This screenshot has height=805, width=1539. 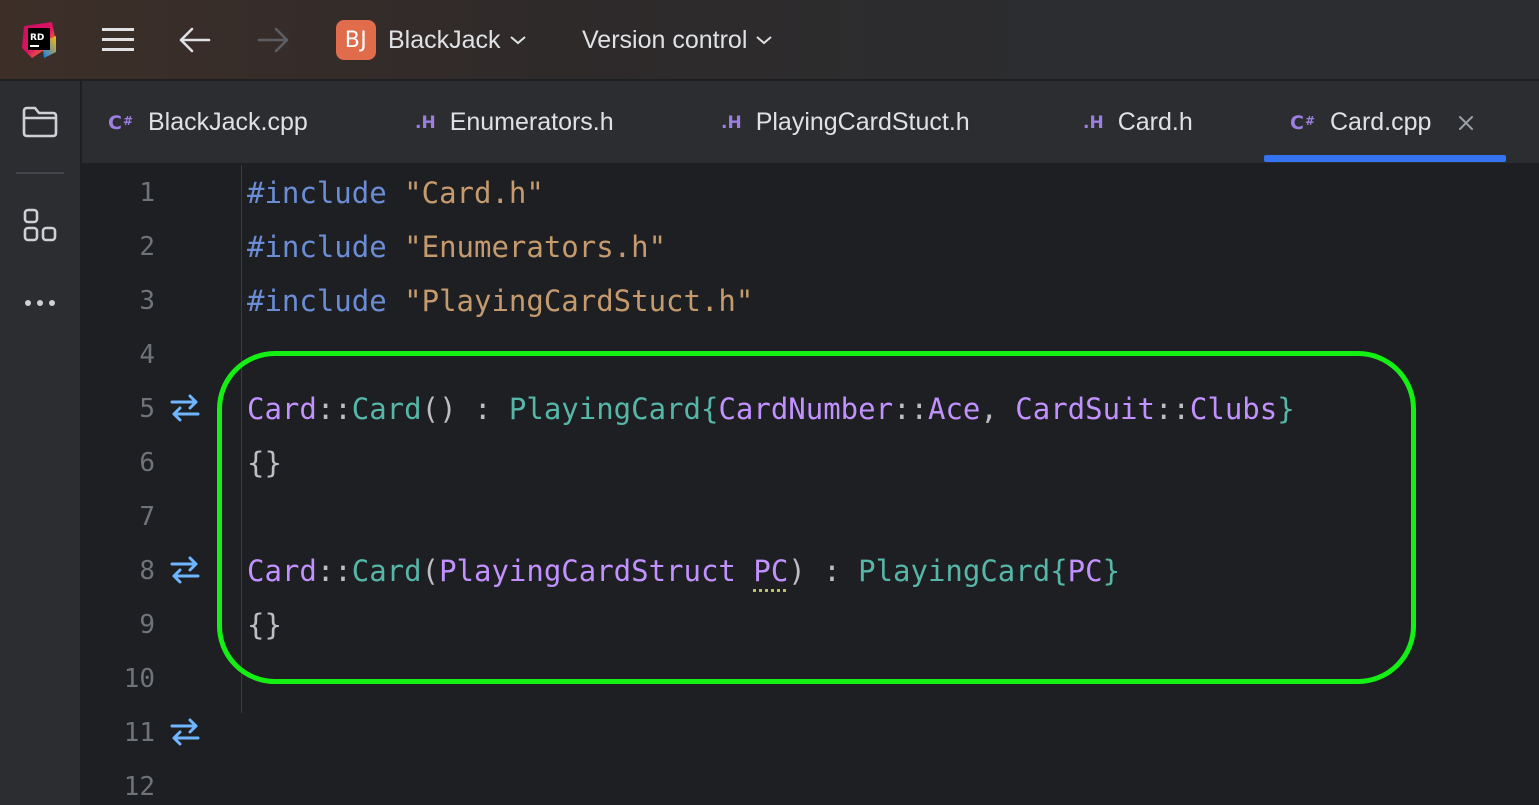 I want to click on rider-logo-icon: RD, so click(x=39, y=40).